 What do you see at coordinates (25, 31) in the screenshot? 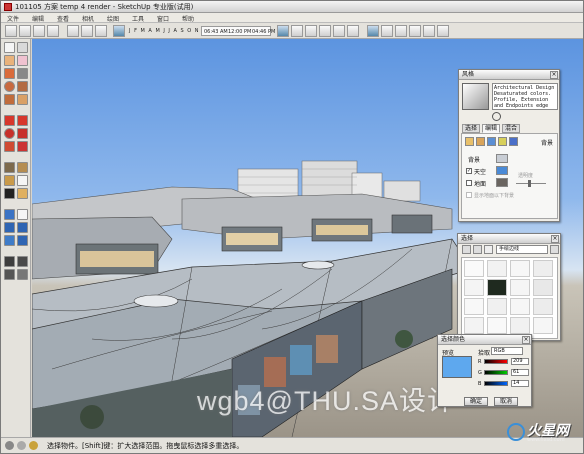
I see `component-button` at bounding box center [25, 31].